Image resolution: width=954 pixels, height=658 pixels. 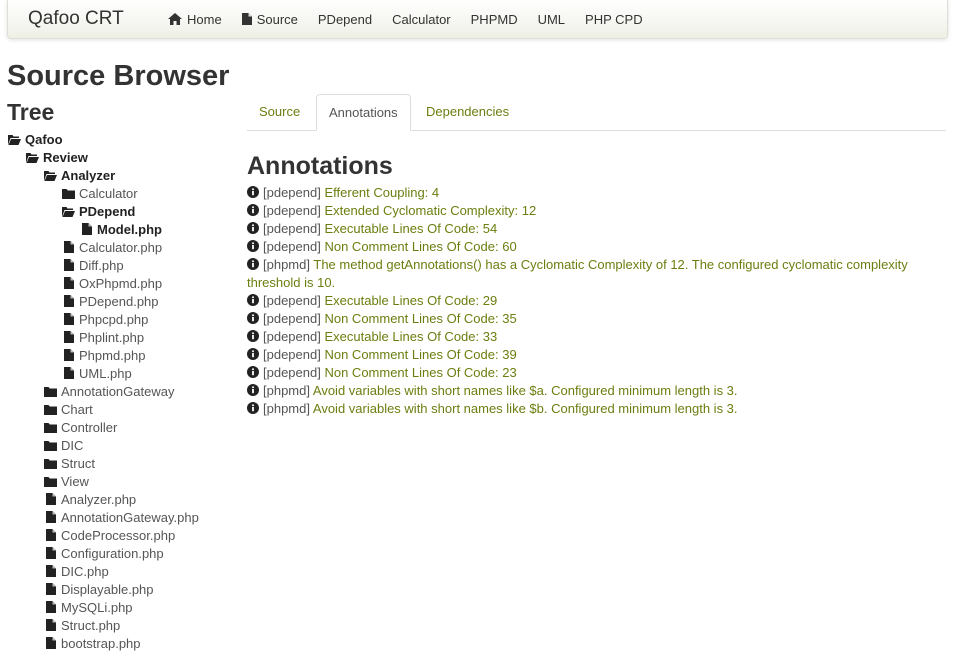 I want to click on tree-file-item: MySQLi.php, so click(x=88, y=607).